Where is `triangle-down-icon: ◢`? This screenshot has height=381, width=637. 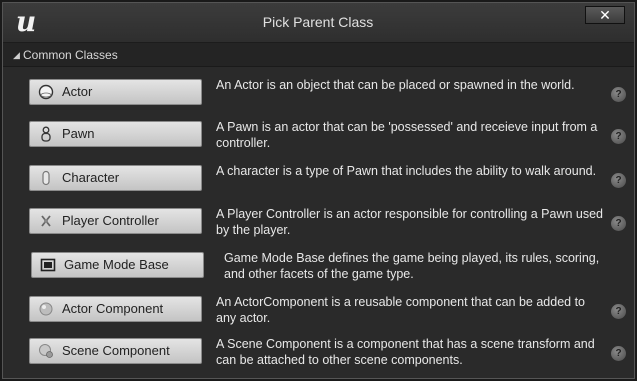 triangle-down-icon: ◢ is located at coordinates (16, 55).